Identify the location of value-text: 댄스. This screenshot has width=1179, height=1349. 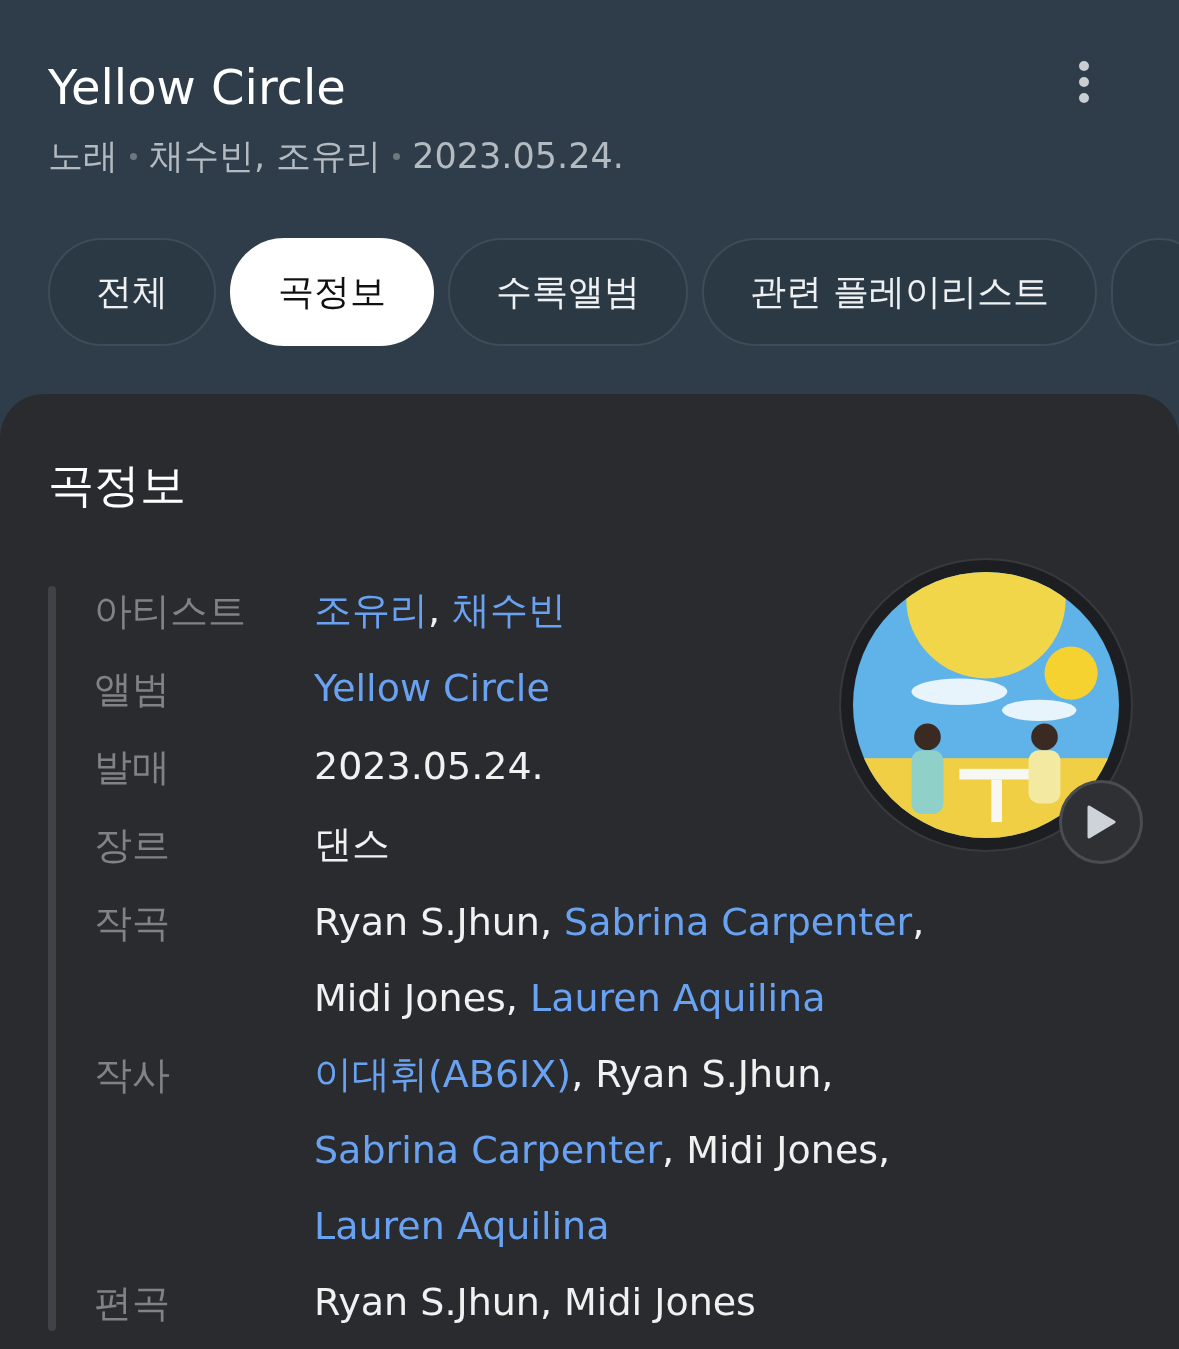
(352, 844).